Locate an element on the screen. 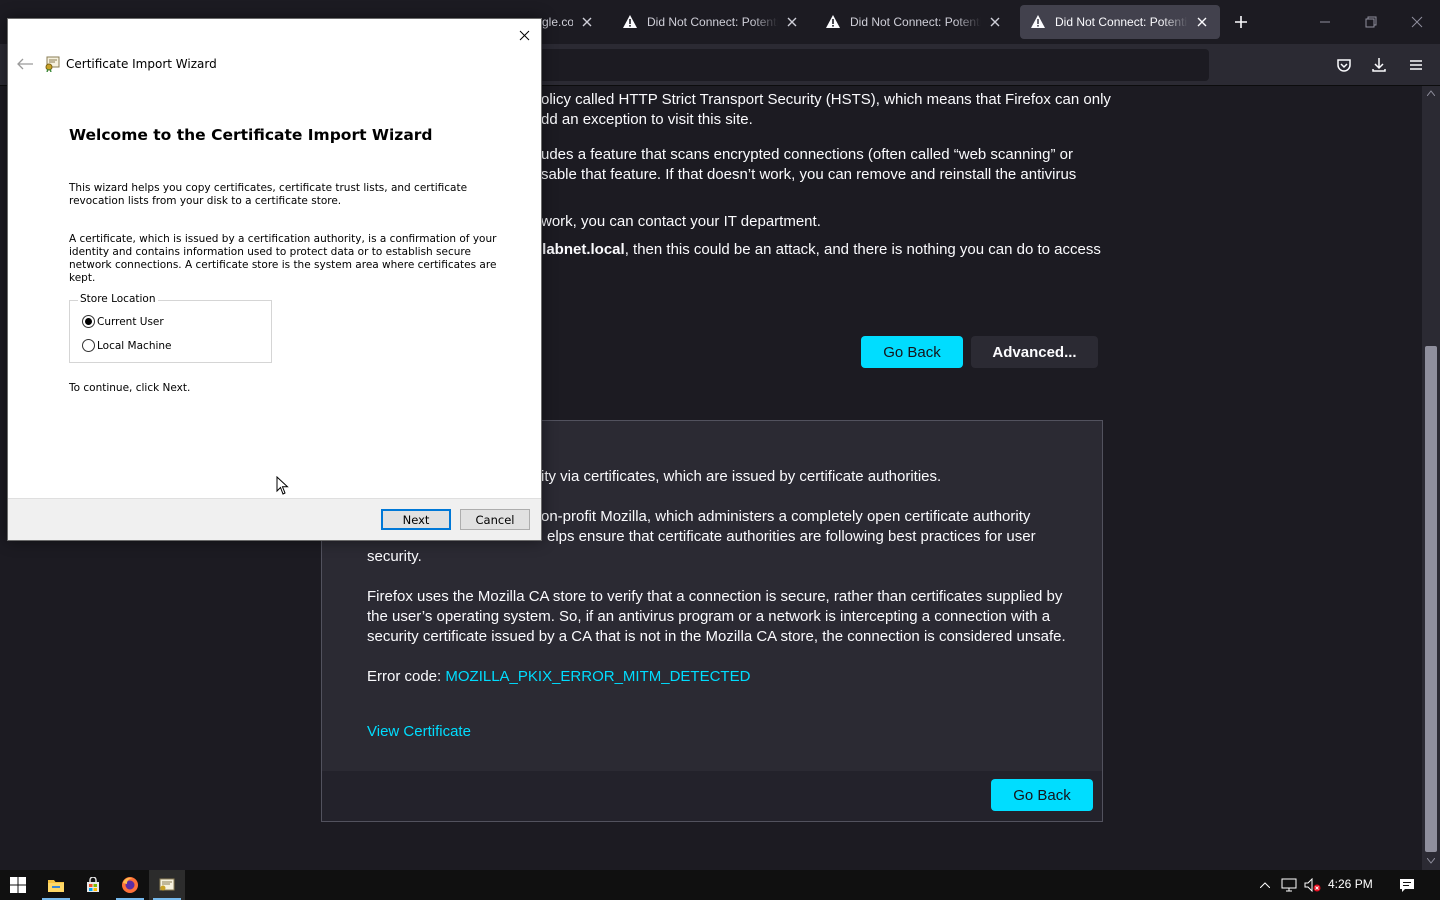 Image resolution: width=1440 pixels, height=900 pixels. store-location-label: Store Location is located at coordinates (118, 299).